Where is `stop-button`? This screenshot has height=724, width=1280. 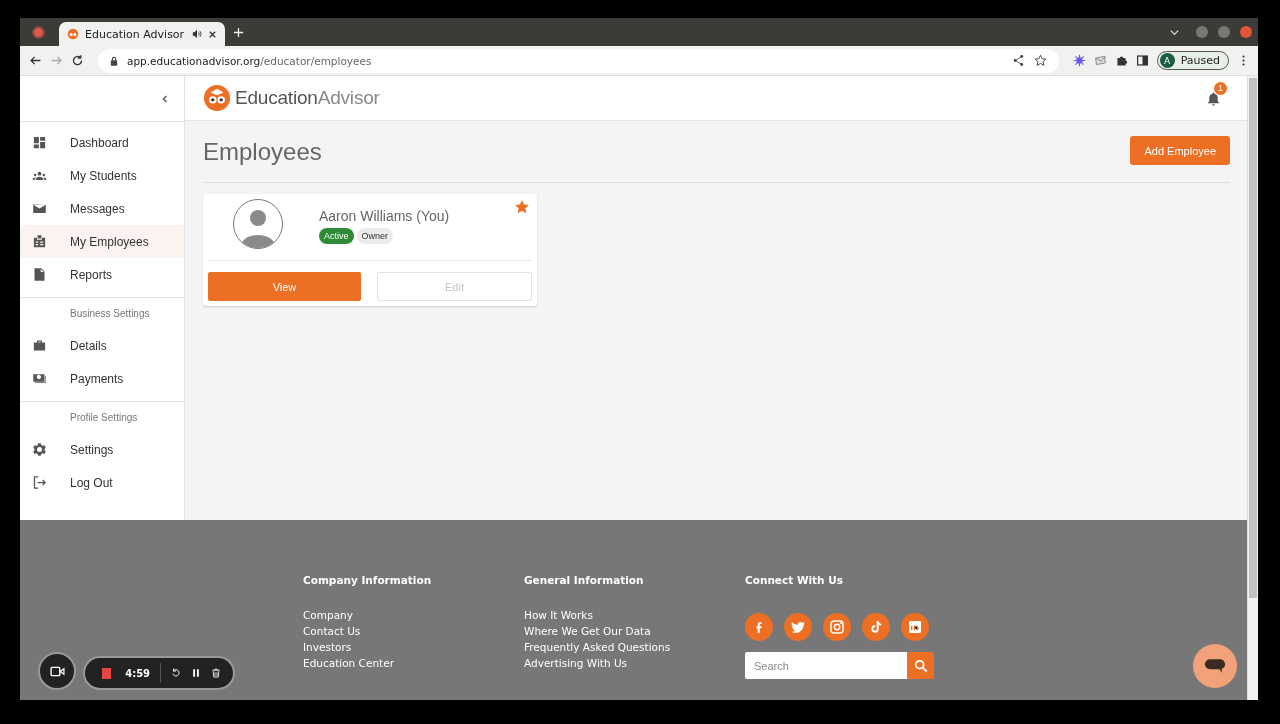 stop-button is located at coordinates (107, 673).